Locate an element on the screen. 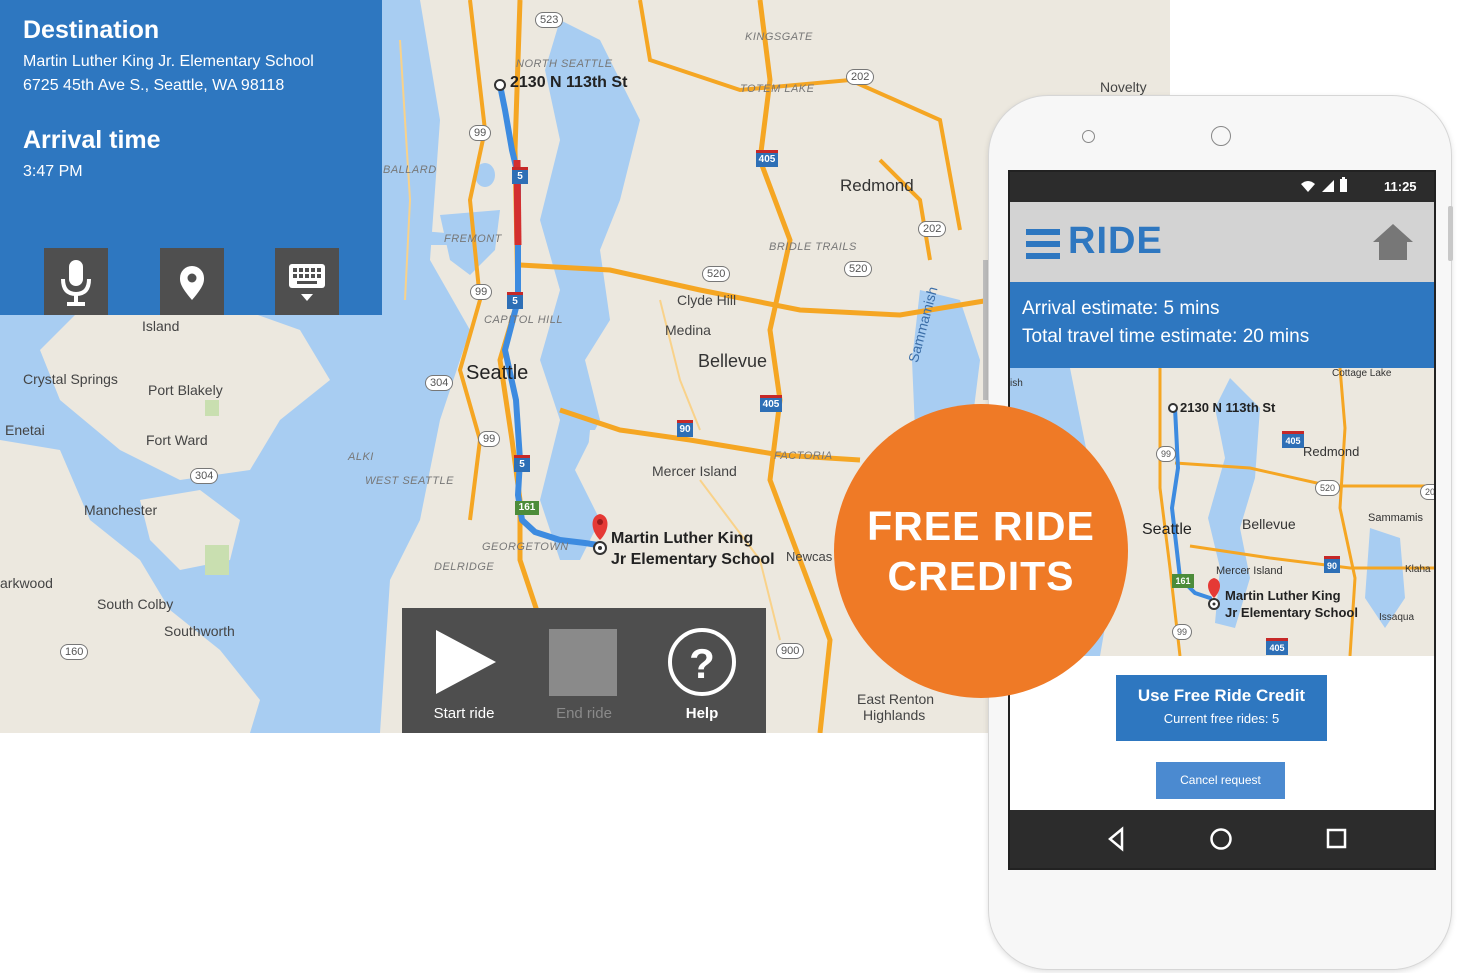 The image size is (1459, 973). label-crystal-springs: Crystal Springs is located at coordinates (70, 379).